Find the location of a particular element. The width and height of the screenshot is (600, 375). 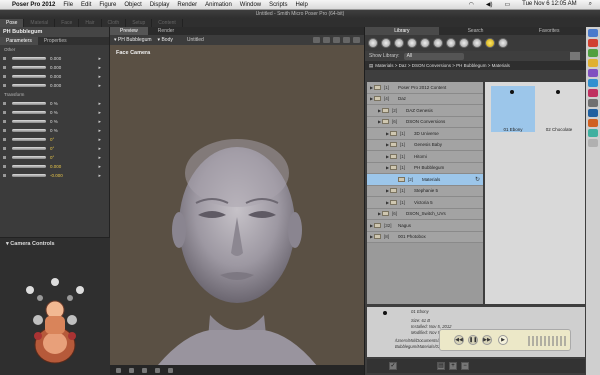

volume-icon: ◀) is located at coordinates (489, 4).